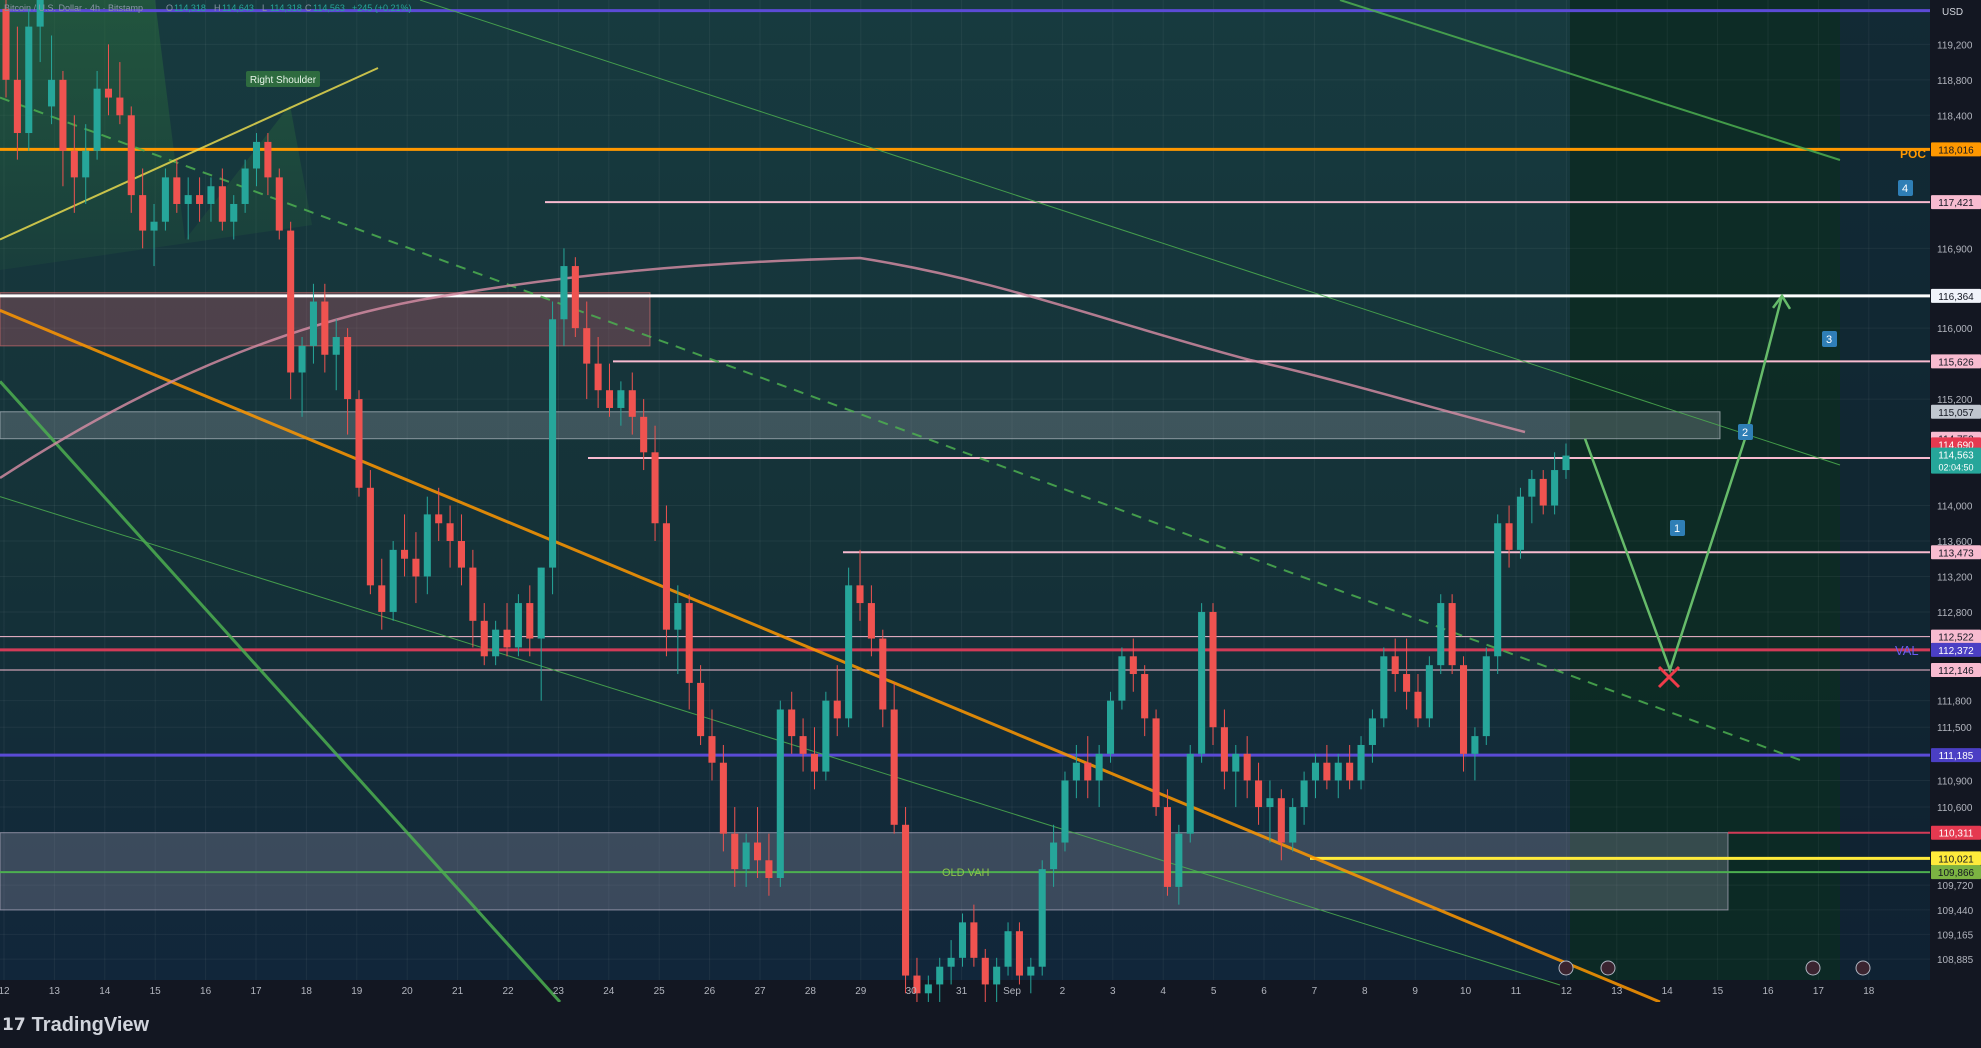  Describe the element at coordinates (156, 991) in the screenshot. I see `time-tick-label: 15` at that location.